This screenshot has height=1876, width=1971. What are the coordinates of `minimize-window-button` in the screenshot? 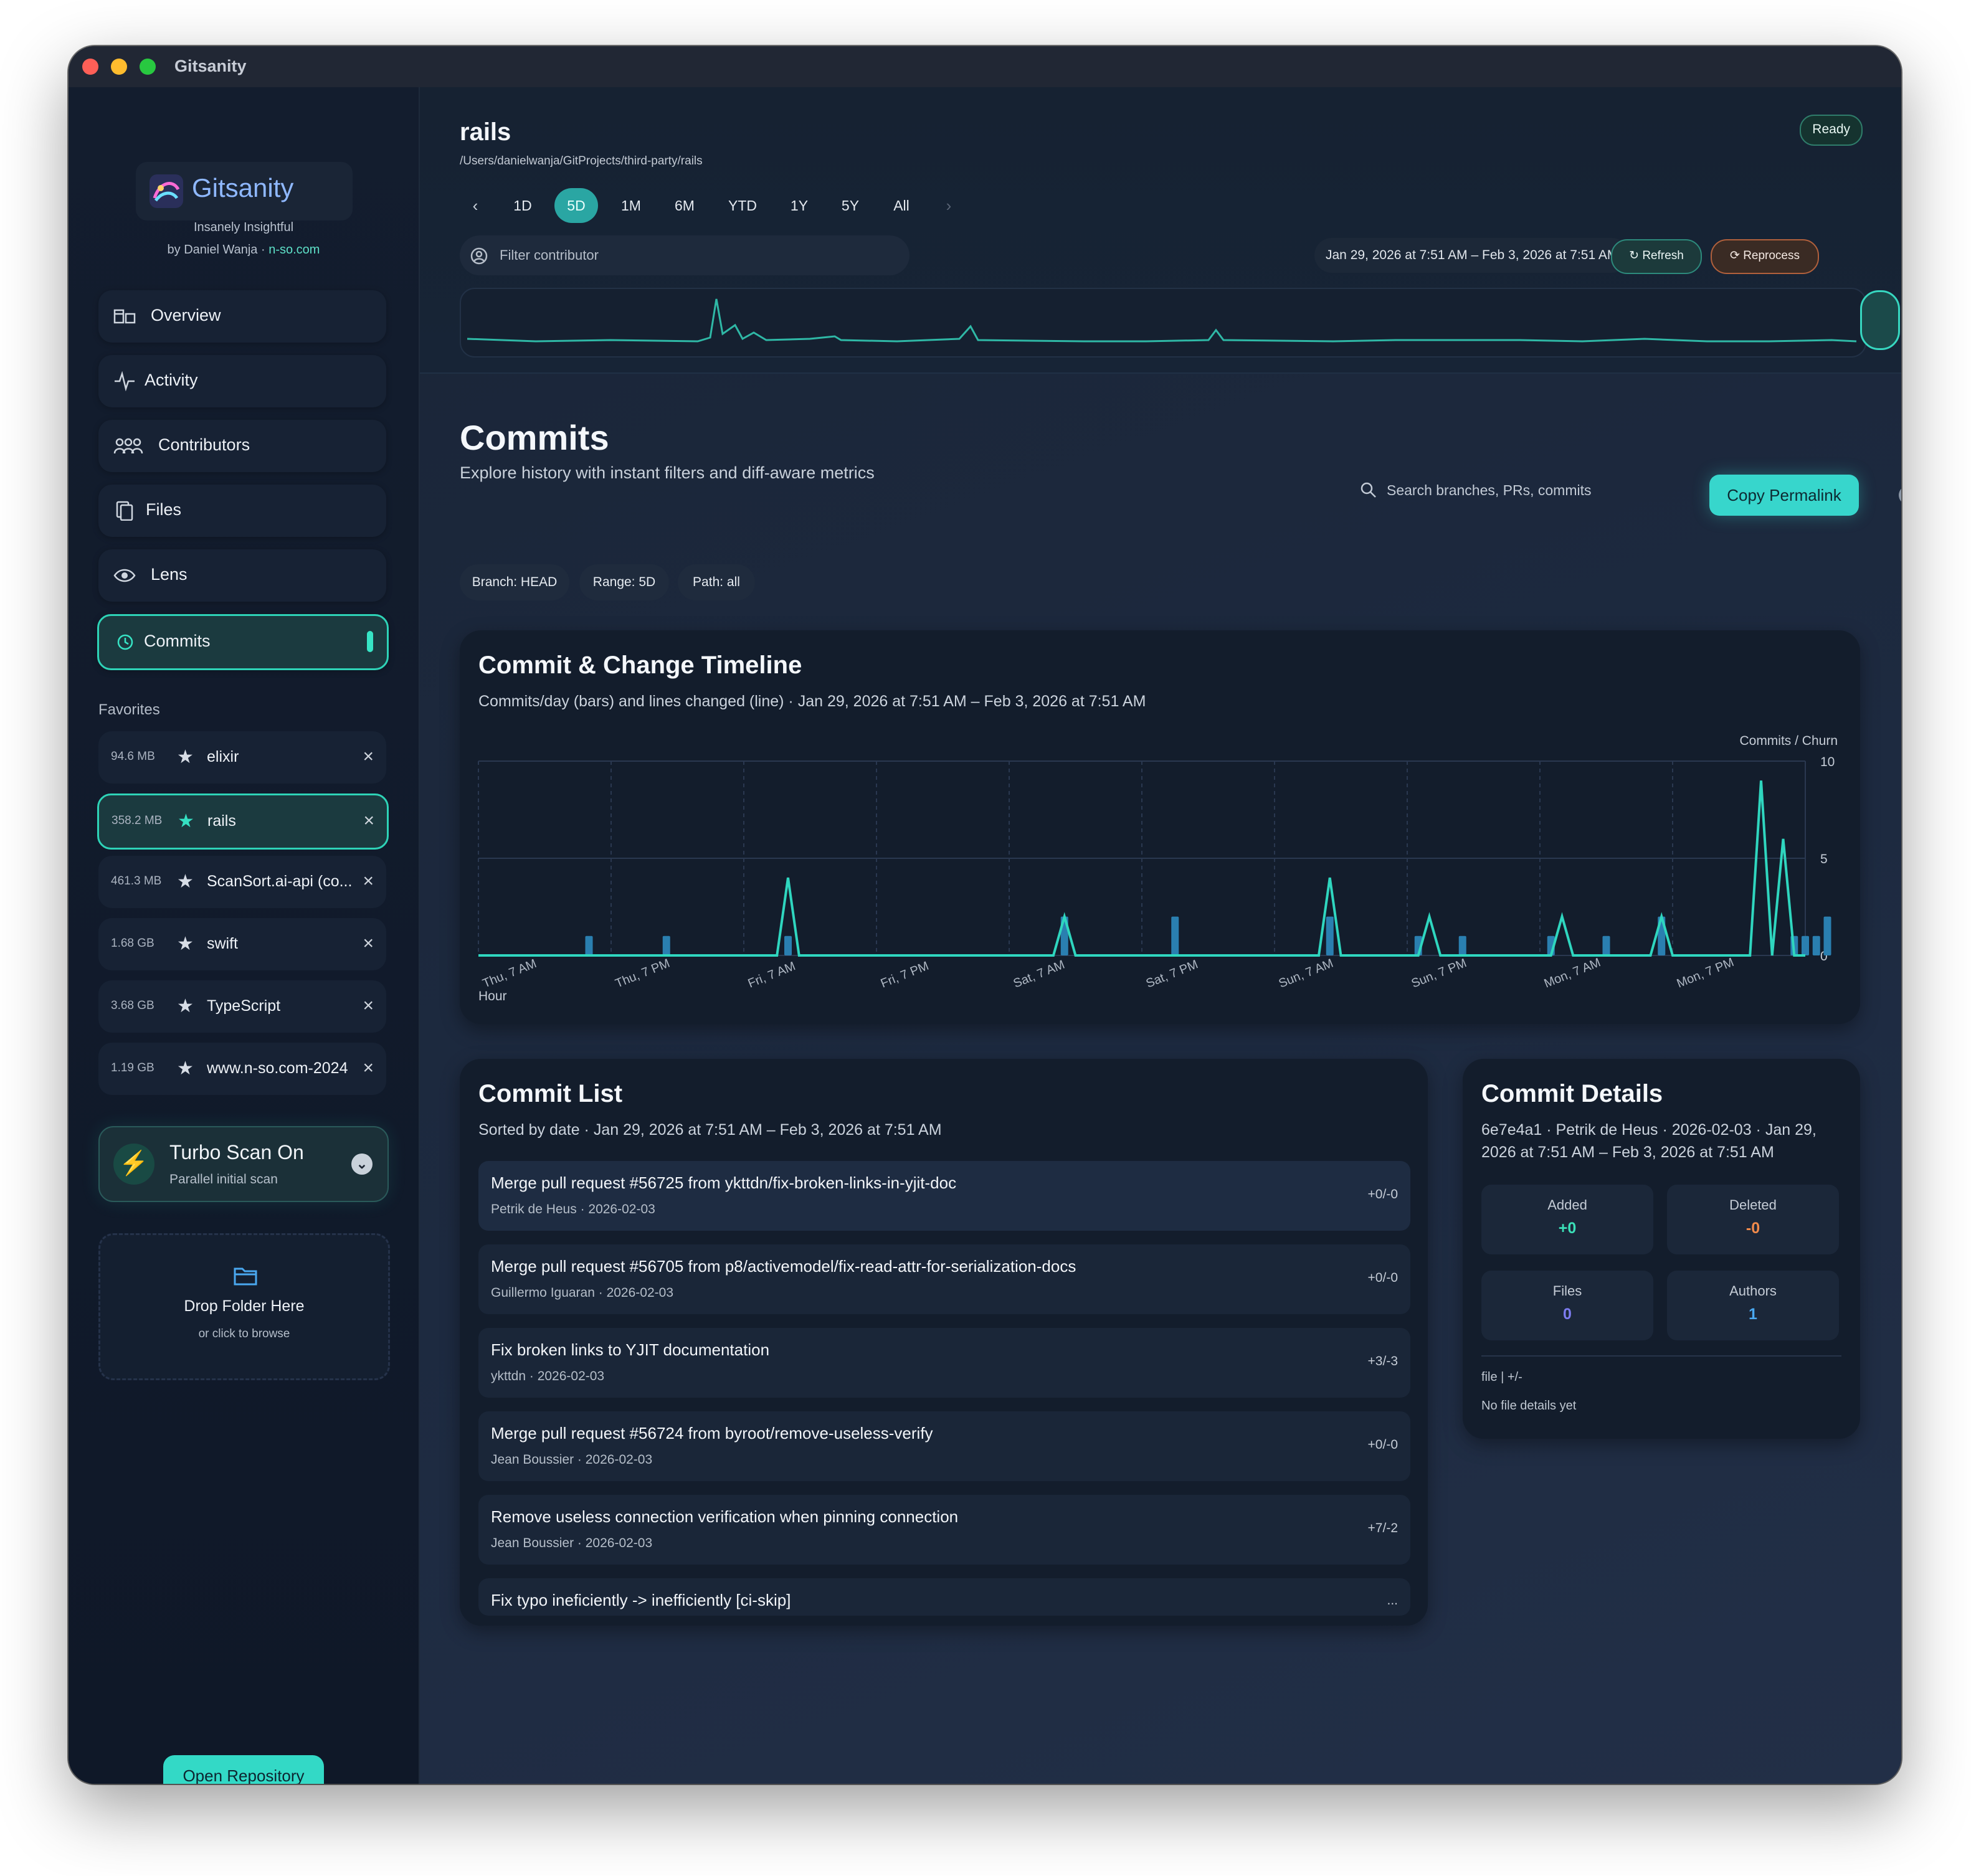 It's located at (119, 67).